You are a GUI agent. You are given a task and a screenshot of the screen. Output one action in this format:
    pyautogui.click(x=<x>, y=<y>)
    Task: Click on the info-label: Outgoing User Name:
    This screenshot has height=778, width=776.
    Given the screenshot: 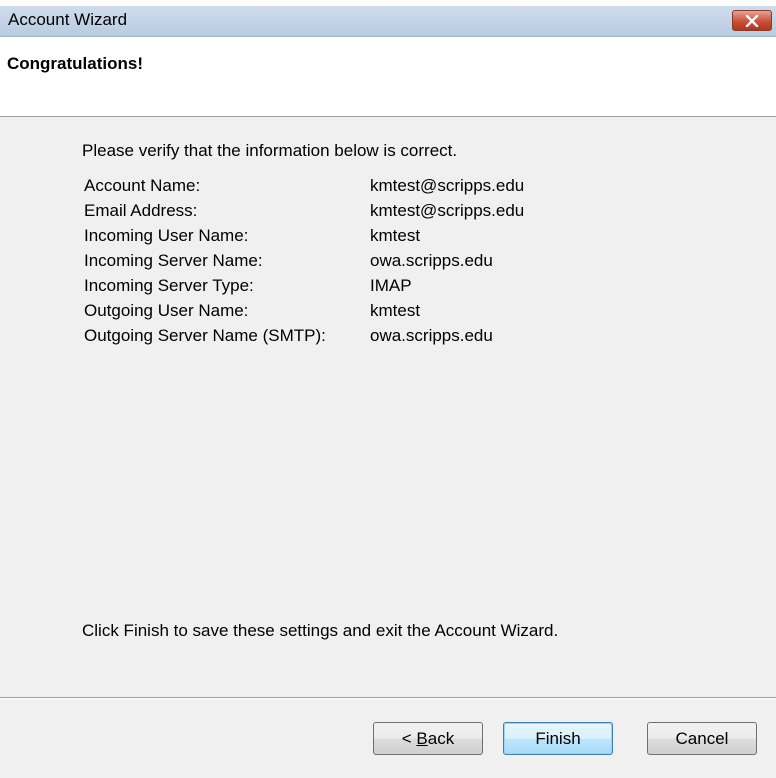 What is the action you would take?
    pyautogui.click(x=166, y=310)
    